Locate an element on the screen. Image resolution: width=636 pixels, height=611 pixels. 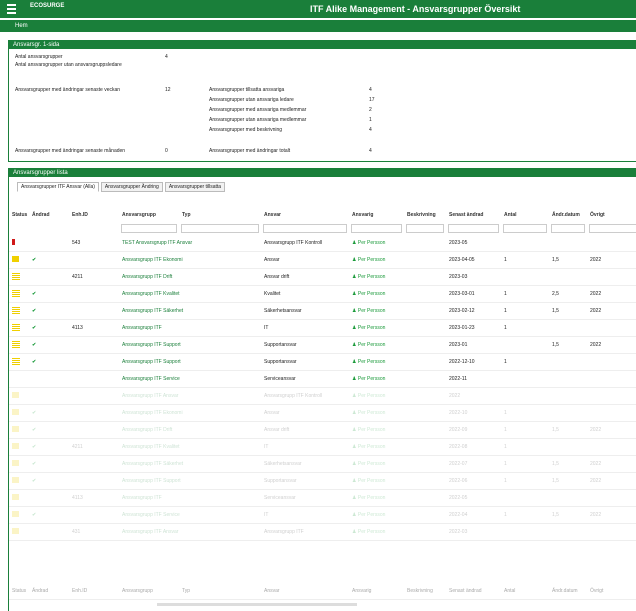
column-header: Enh.ID is located at coordinates (94, 215).